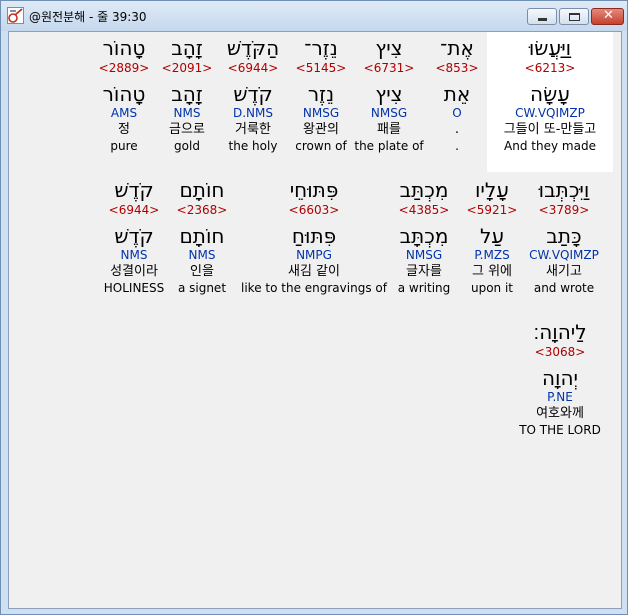  I want to click on hebrew-lemma: עָשָׂה, so click(550, 94).